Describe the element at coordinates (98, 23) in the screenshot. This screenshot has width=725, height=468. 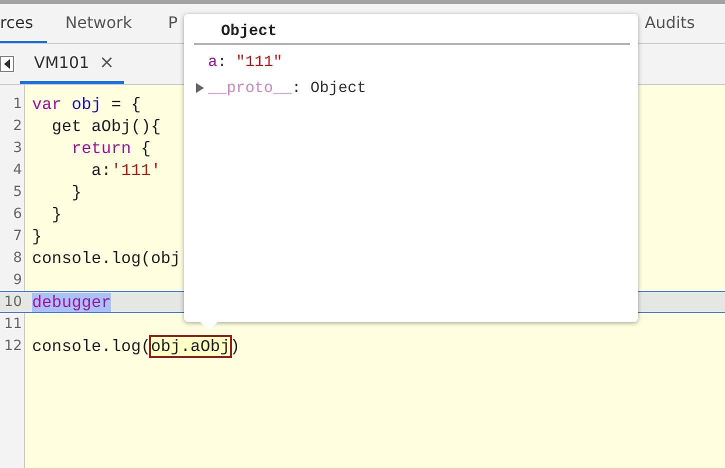
I see `panel-tab: Network` at that location.